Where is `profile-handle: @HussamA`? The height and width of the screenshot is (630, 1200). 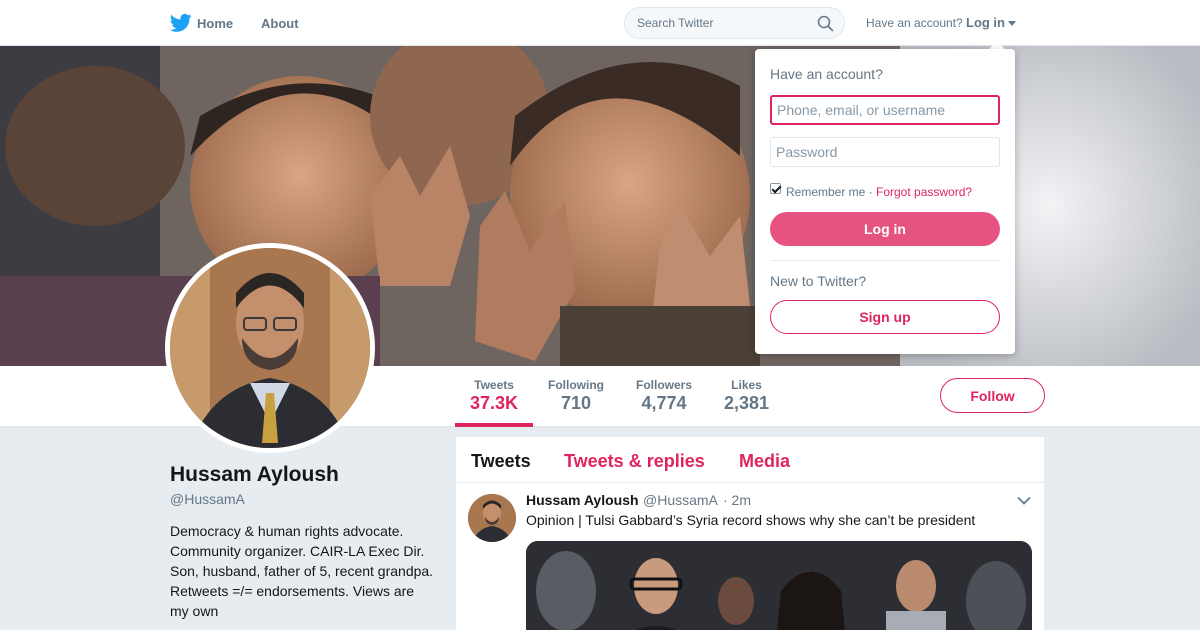 profile-handle: @HussamA is located at coordinates (207, 499).